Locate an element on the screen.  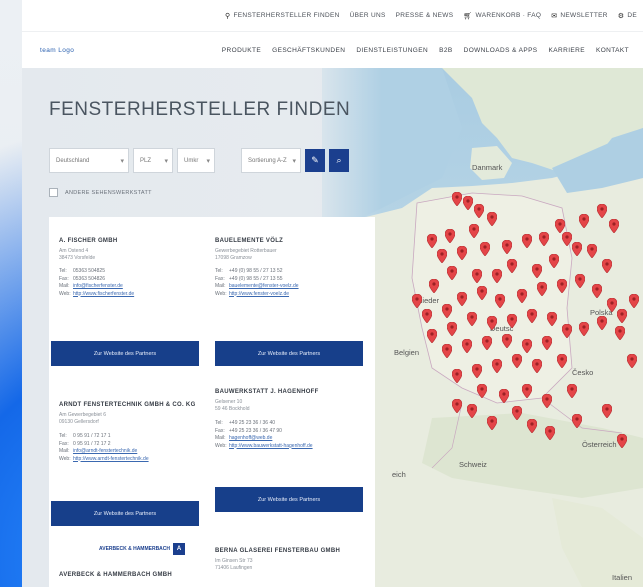
zip-input: PLZ is located at coordinates (153, 160).